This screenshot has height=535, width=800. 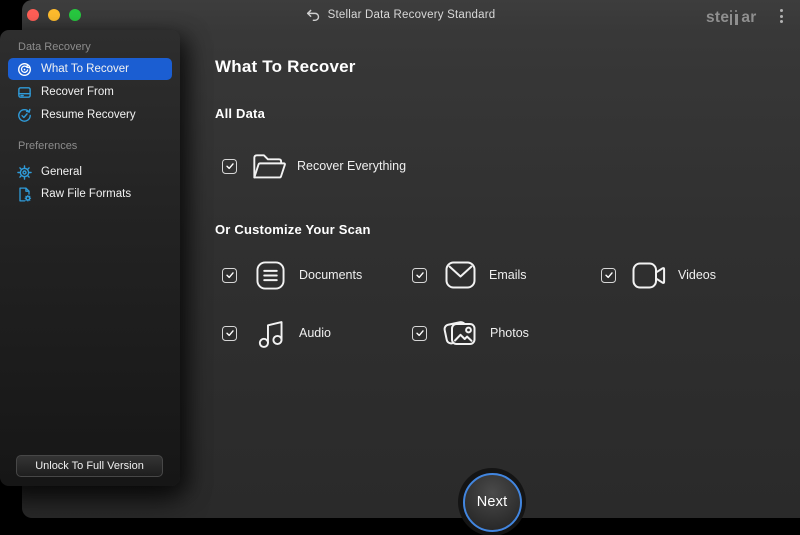 I want to click on videos-label: Videos, so click(x=697, y=275).